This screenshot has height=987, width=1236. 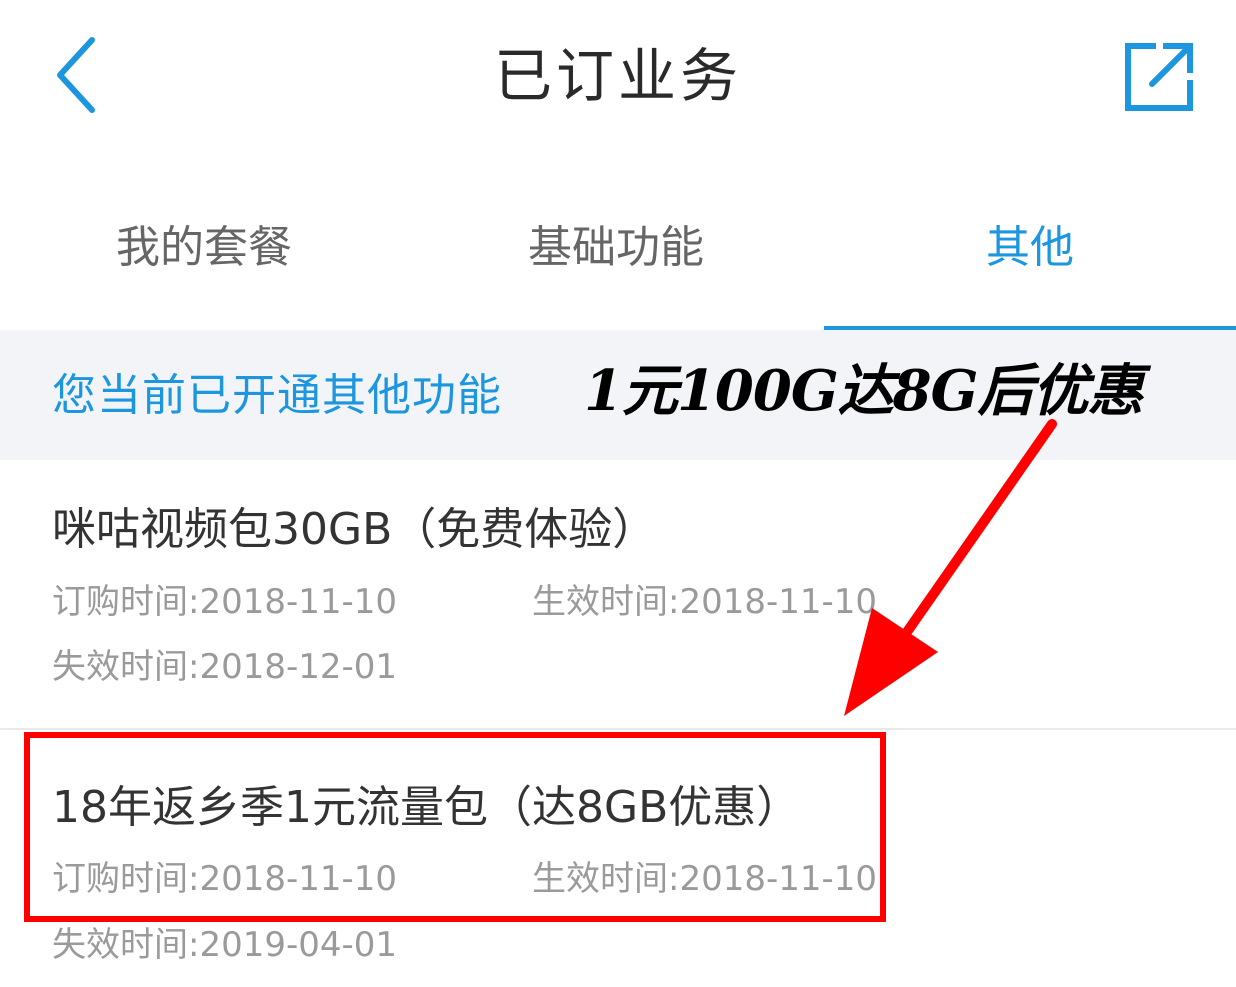 What do you see at coordinates (354, 529) in the screenshot?
I see `item-name: 咪咕视频包30GB（免费体验）` at bounding box center [354, 529].